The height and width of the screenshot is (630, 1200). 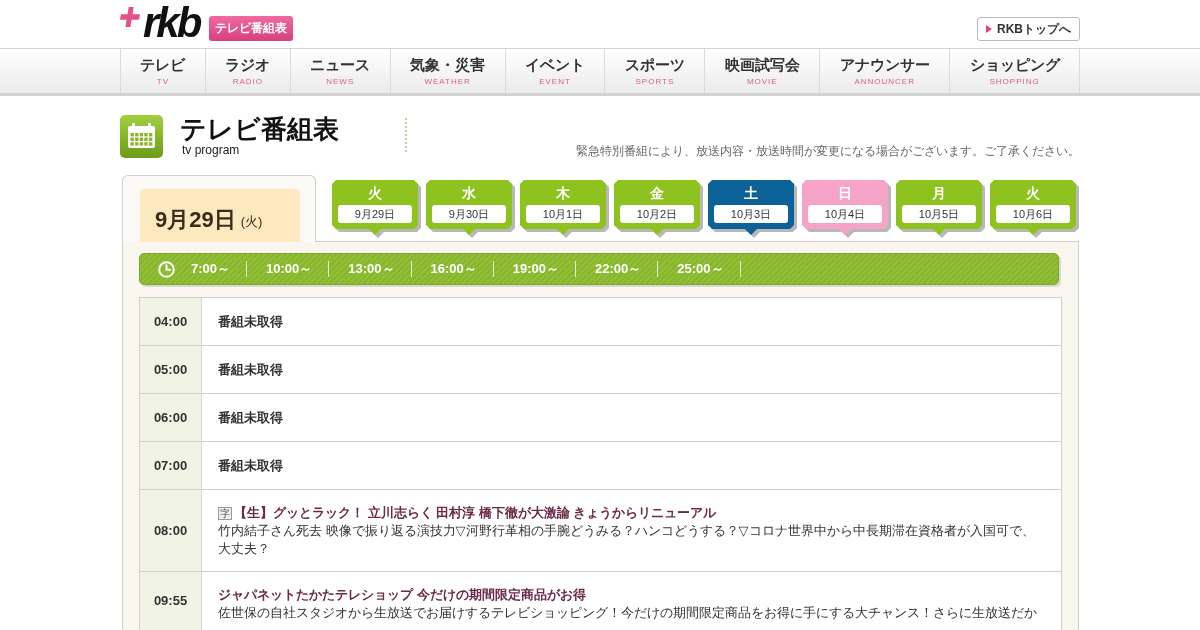 I want to click on day-tab: 水 9月30日, so click(x=469, y=207).